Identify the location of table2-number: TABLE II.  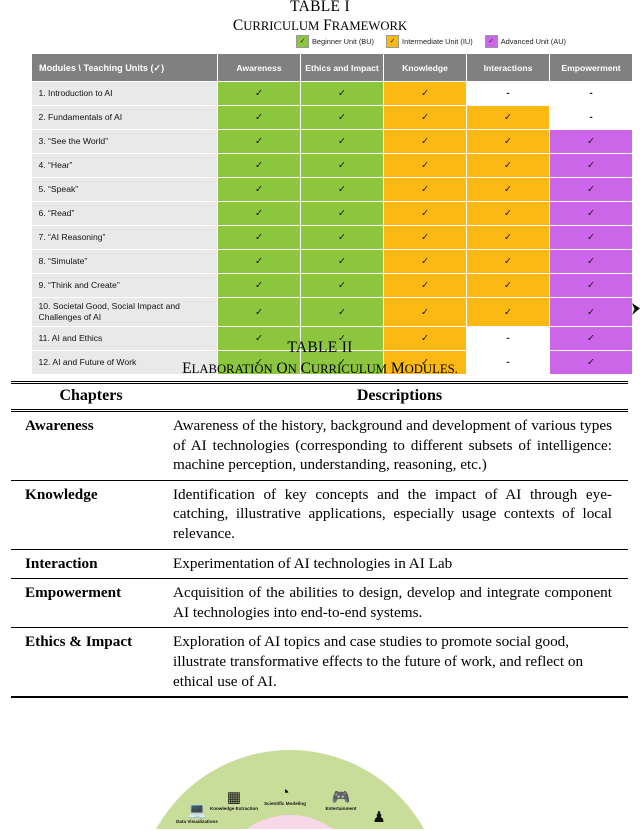
(320, 348).